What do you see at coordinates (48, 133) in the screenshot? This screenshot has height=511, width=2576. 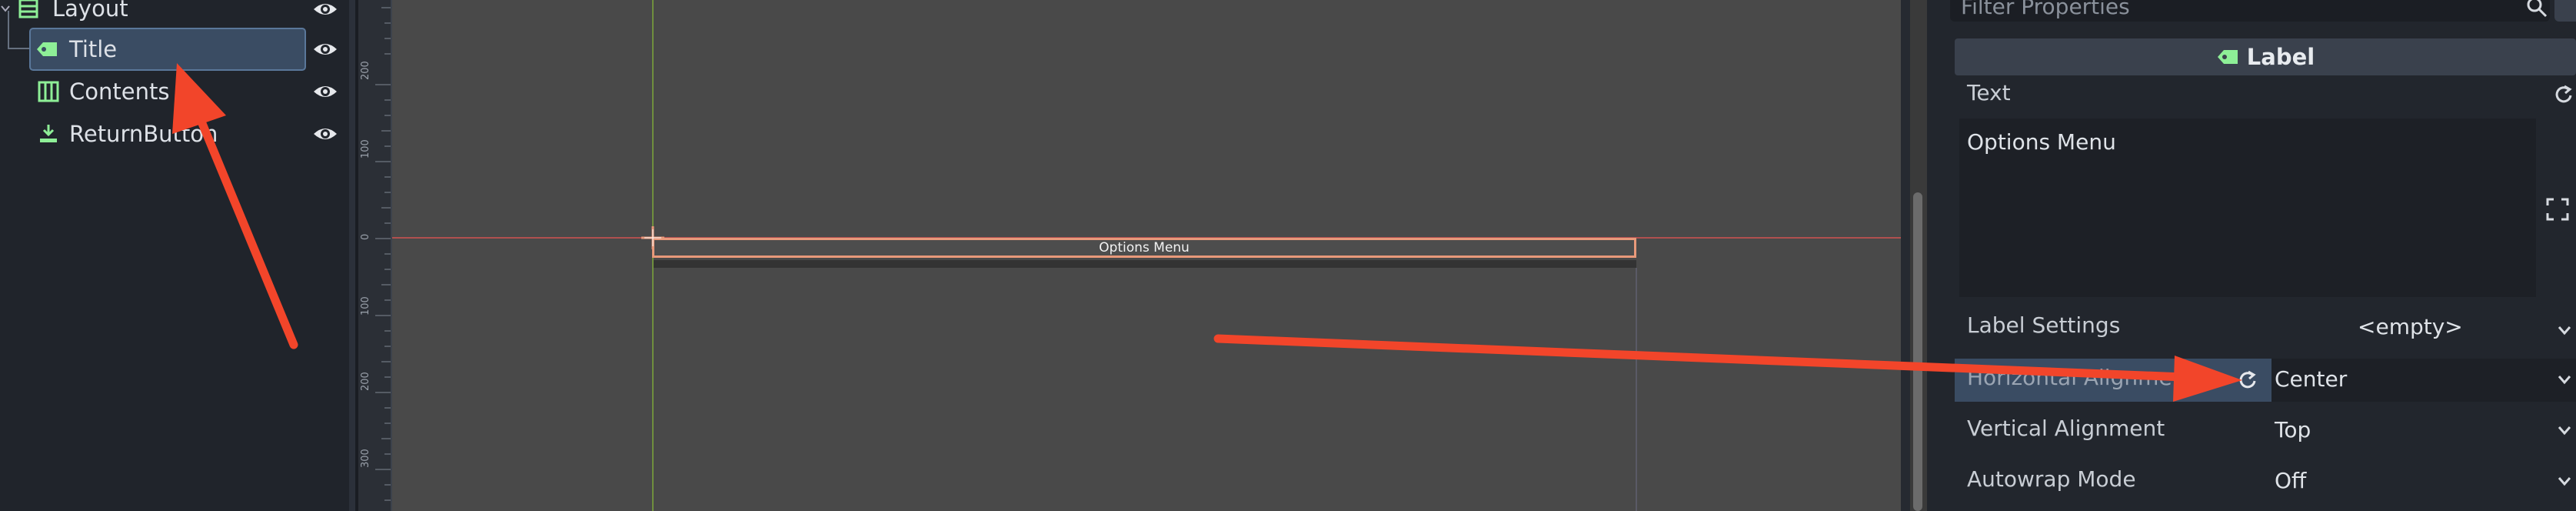 I see `button-icon` at bounding box center [48, 133].